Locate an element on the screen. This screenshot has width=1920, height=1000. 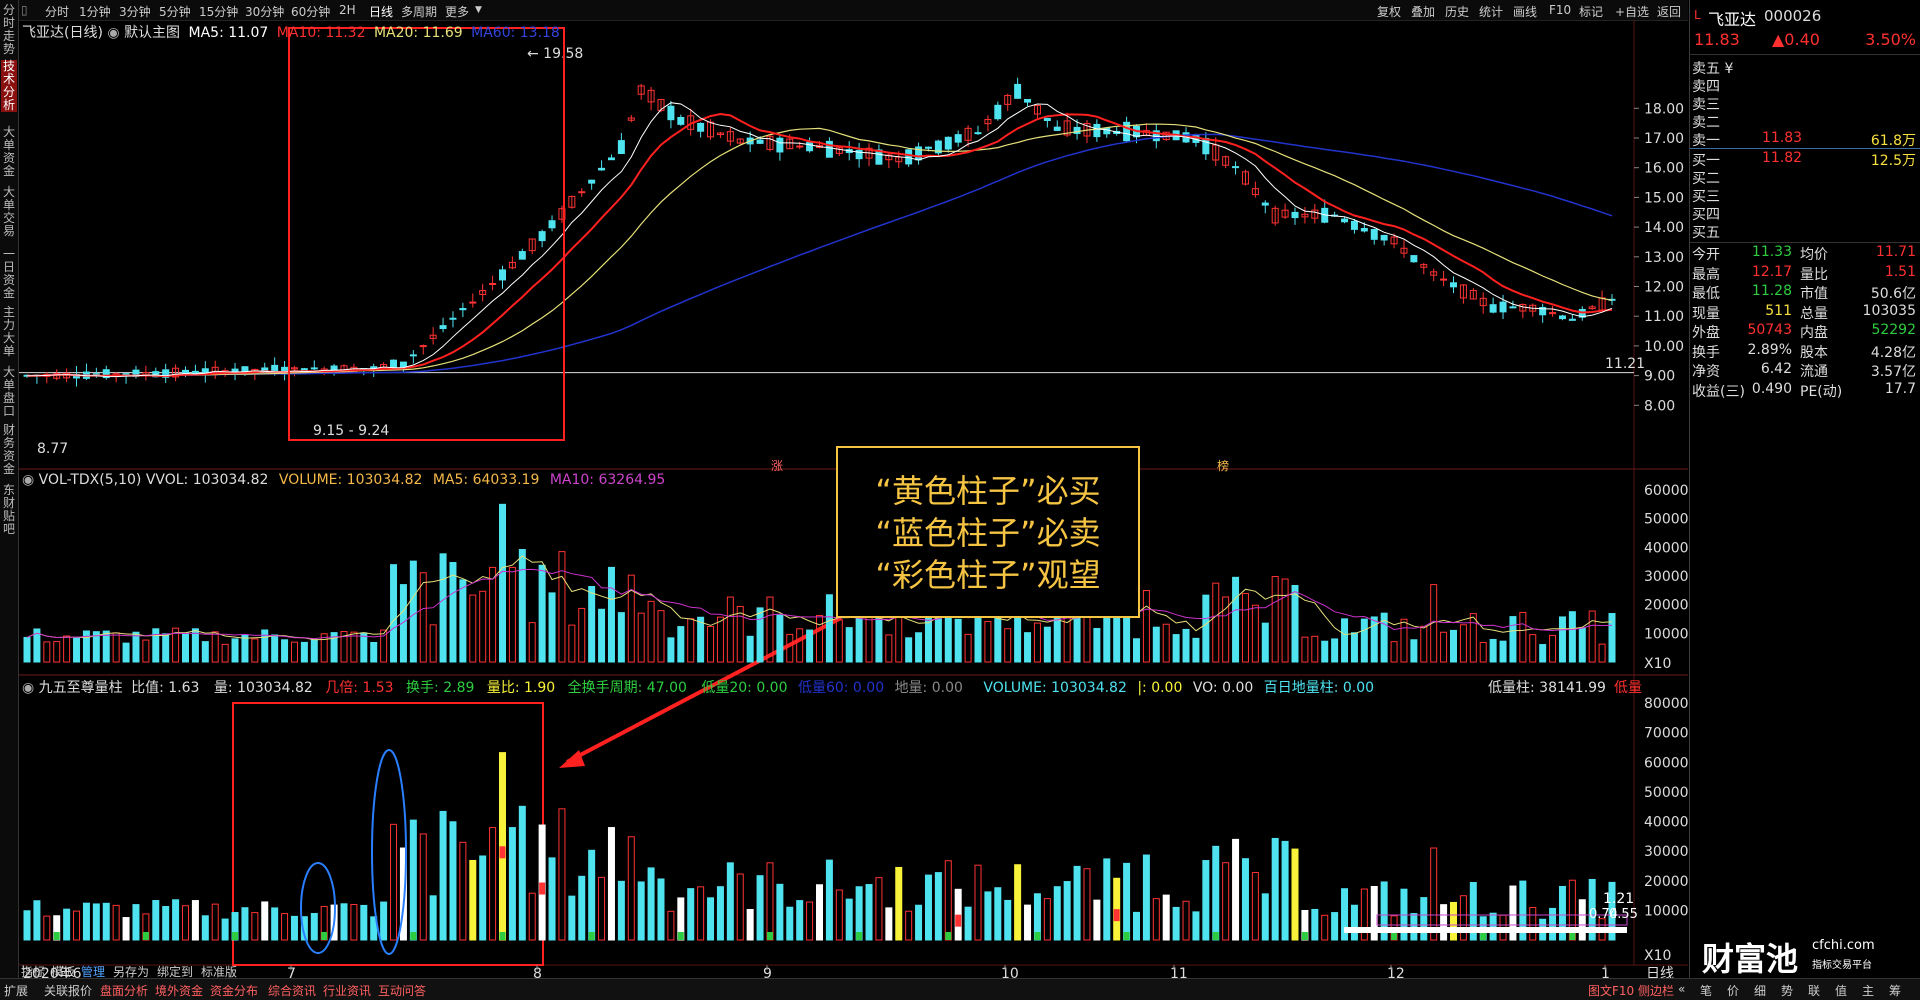
period-more: 更多 is located at coordinates (457, 11).